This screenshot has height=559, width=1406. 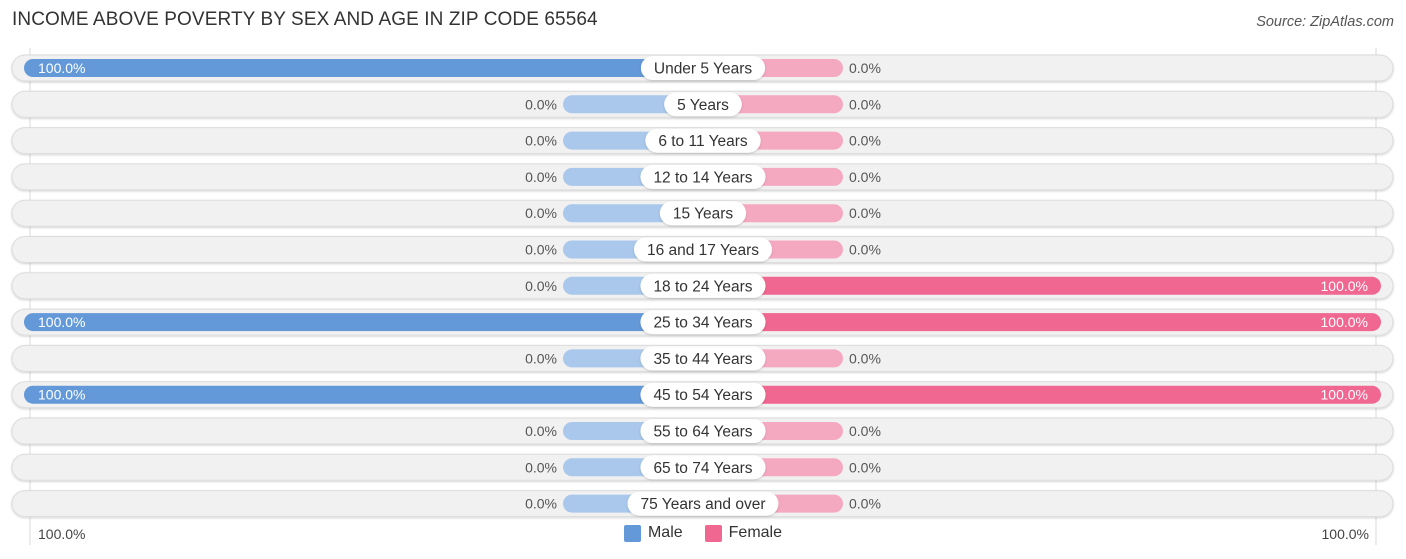 I want to click on bar-row: 100.0% 100.0% 25 to 34 Years, so click(x=702, y=322).